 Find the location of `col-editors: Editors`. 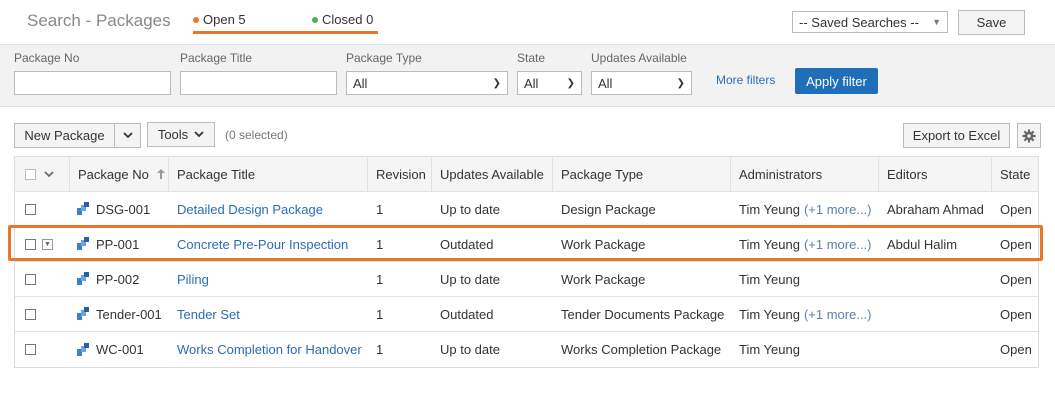

col-editors: Editors is located at coordinates (935, 174).